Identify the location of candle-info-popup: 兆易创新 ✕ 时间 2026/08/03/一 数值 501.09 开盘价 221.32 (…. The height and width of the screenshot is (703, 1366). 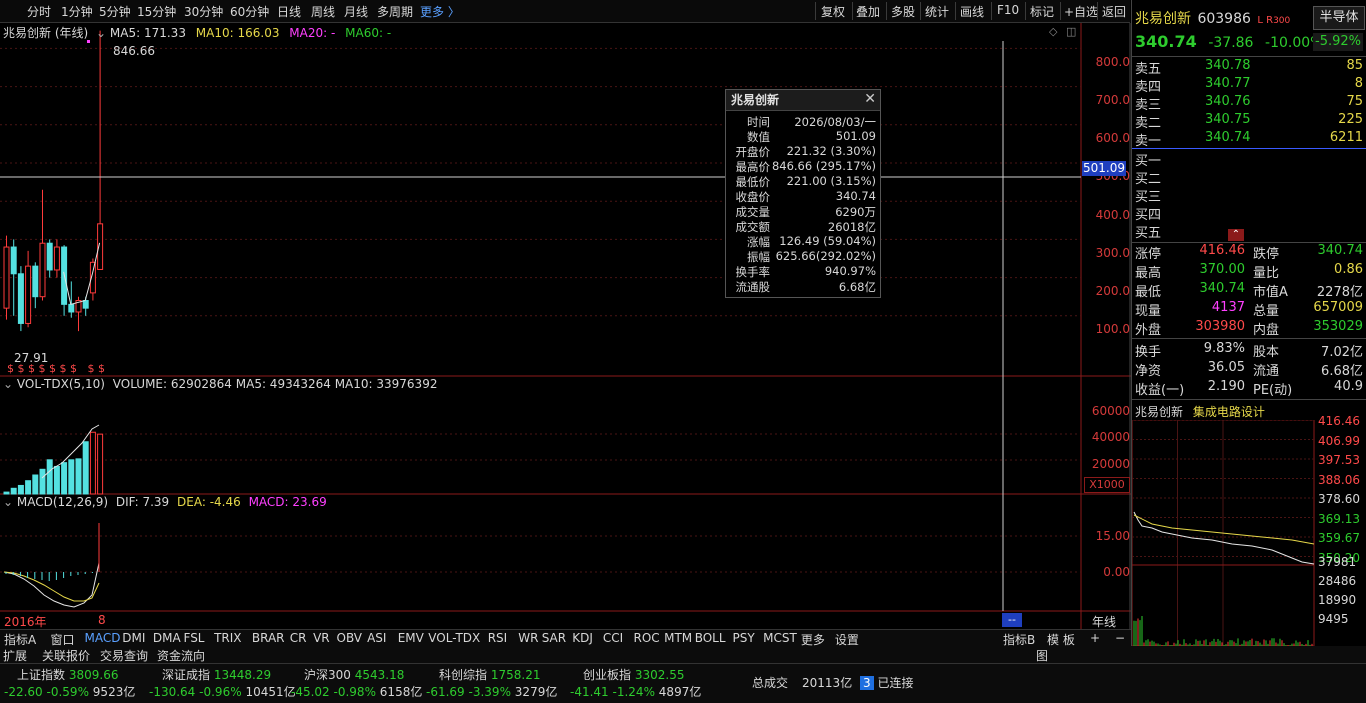
(803, 193).